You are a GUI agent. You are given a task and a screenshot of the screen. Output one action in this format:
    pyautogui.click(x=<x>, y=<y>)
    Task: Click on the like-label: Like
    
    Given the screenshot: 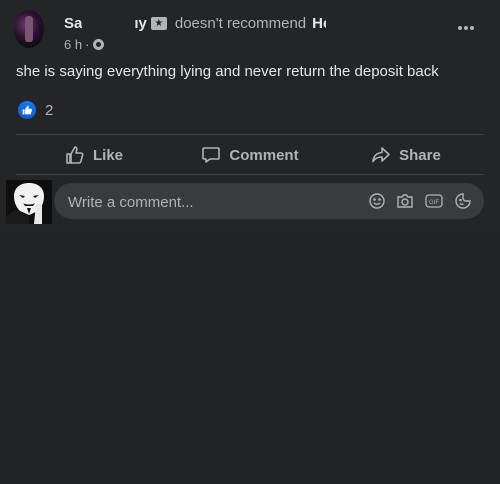 What is the action you would take?
    pyautogui.click(x=107, y=155)
    